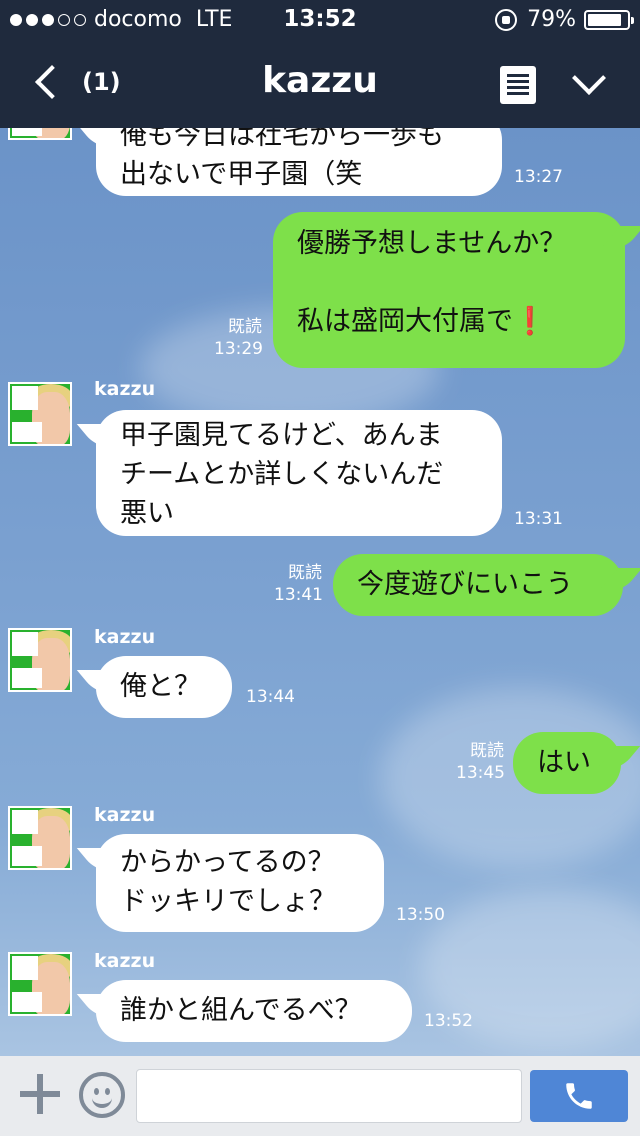  Describe the element at coordinates (40, 1094) in the screenshot. I see `plus-icon` at that location.